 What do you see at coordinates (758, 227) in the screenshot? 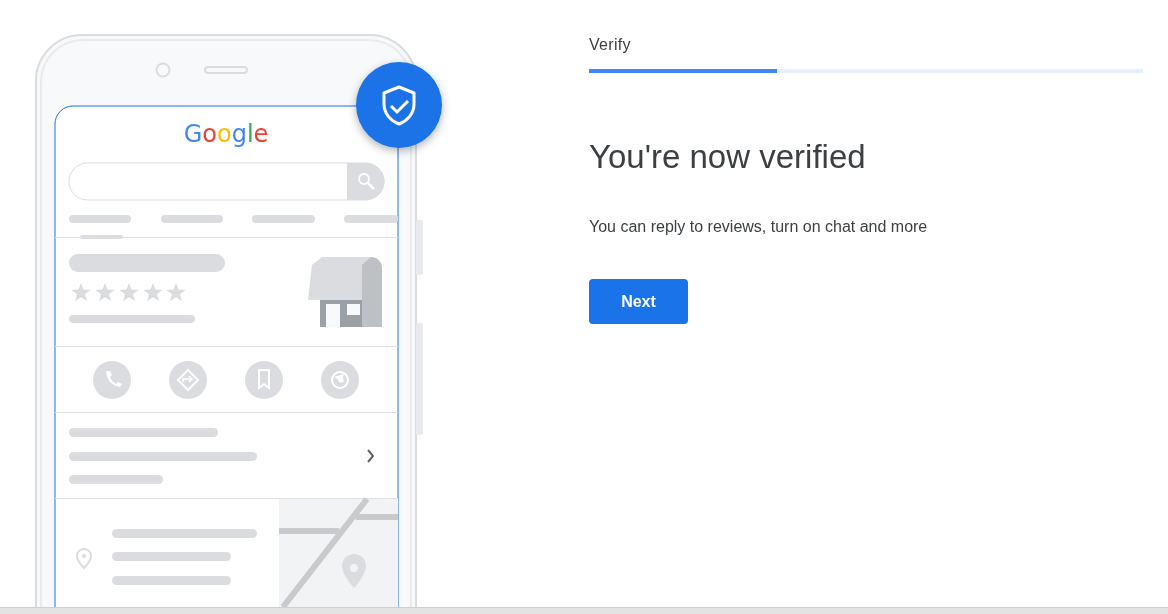
I see `description: You can reply to reviews, turn on chat and more` at bounding box center [758, 227].